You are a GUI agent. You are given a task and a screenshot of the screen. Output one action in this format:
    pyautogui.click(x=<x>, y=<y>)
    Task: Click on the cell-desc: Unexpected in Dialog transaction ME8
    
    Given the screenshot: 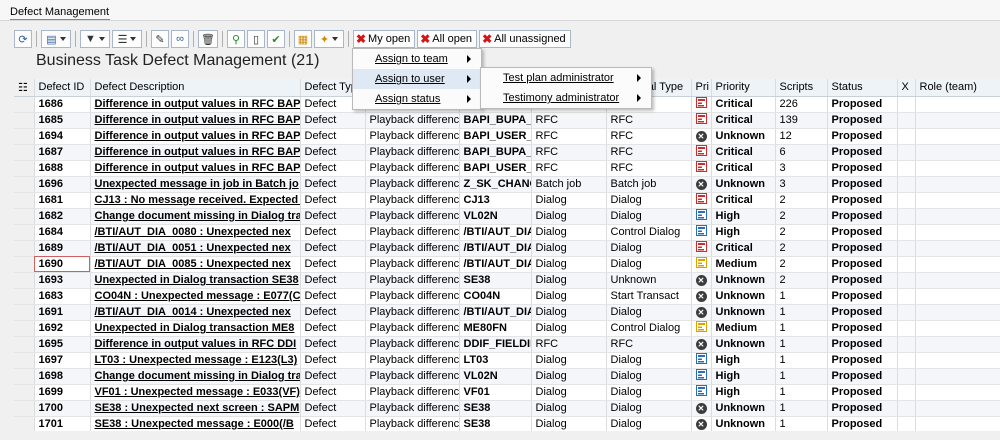 What is the action you would take?
    pyautogui.click(x=195, y=328)
    